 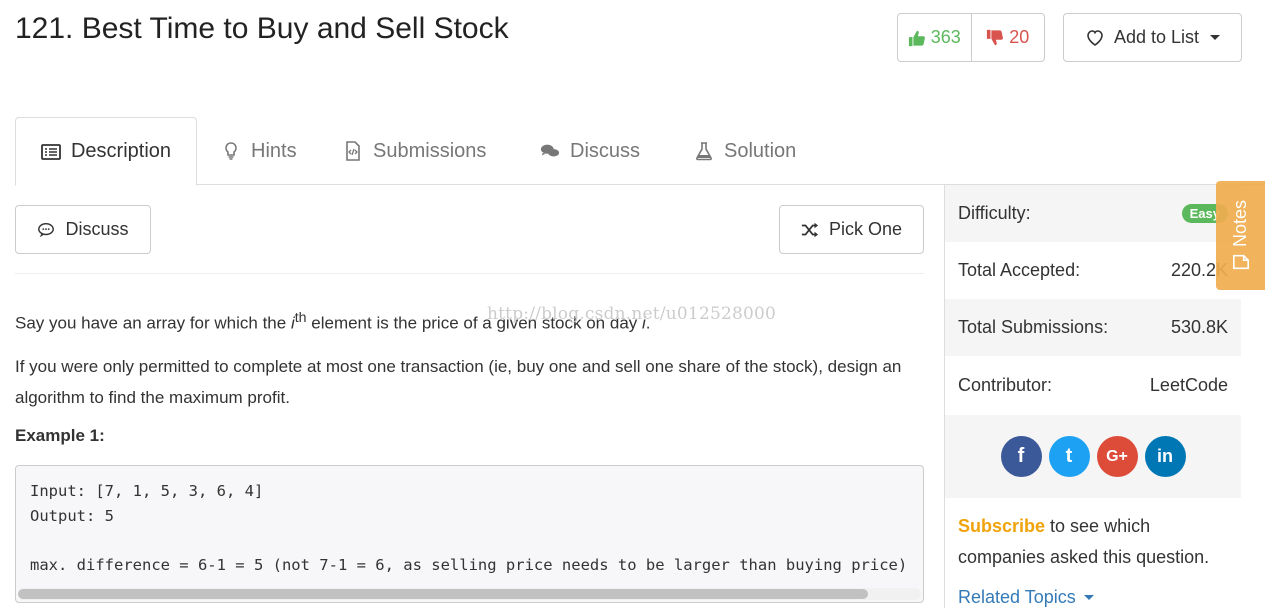 I want to click on tab-label: Description, so click(x=121, y=151).